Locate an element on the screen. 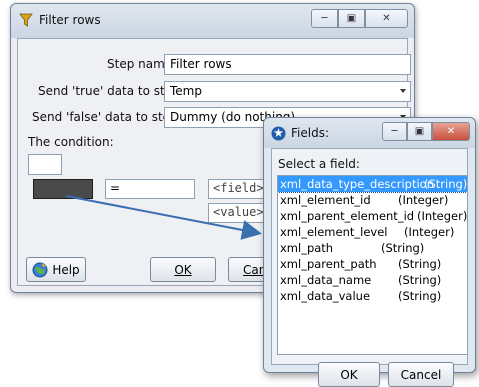  field-name: xml_data_type_description is located at coordinates (357, 184).